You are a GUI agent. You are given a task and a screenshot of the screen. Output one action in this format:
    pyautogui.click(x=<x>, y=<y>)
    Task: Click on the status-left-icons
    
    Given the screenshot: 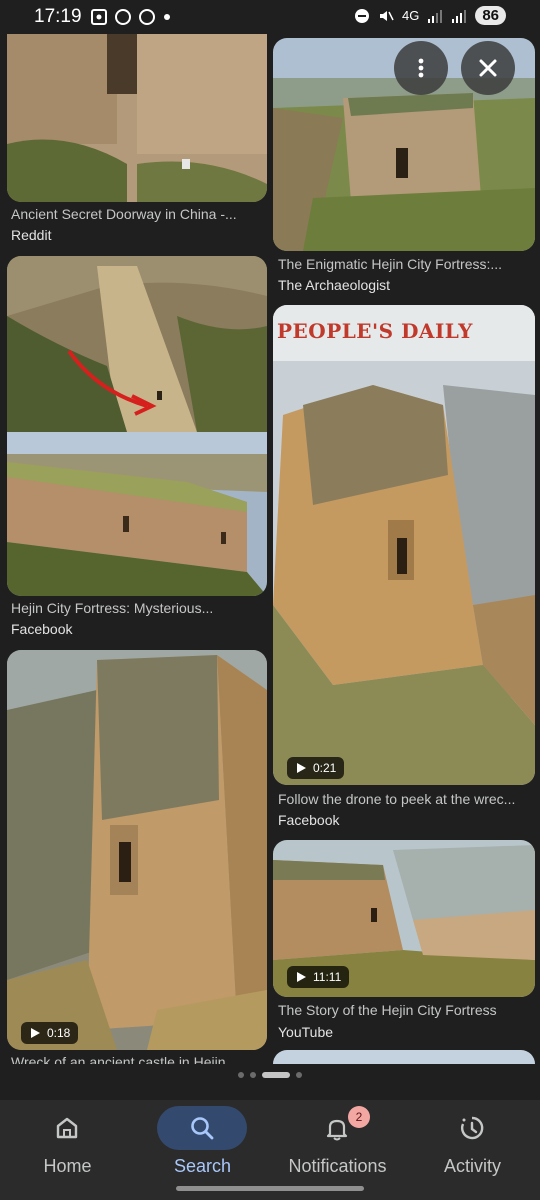 What is the action you would take?
    pyautogui.click(x=131, y=17)
    